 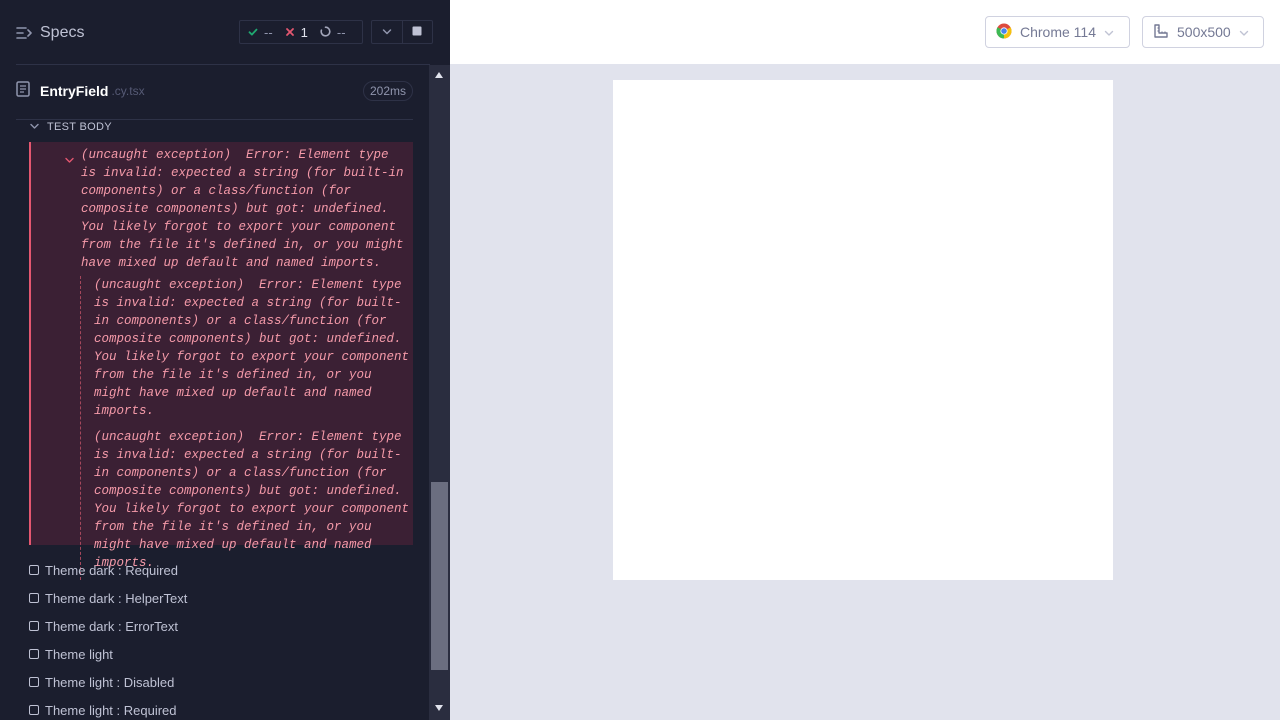 I want to click on spec-file-ext: .cy.tsx, so click(x=128, y=91).